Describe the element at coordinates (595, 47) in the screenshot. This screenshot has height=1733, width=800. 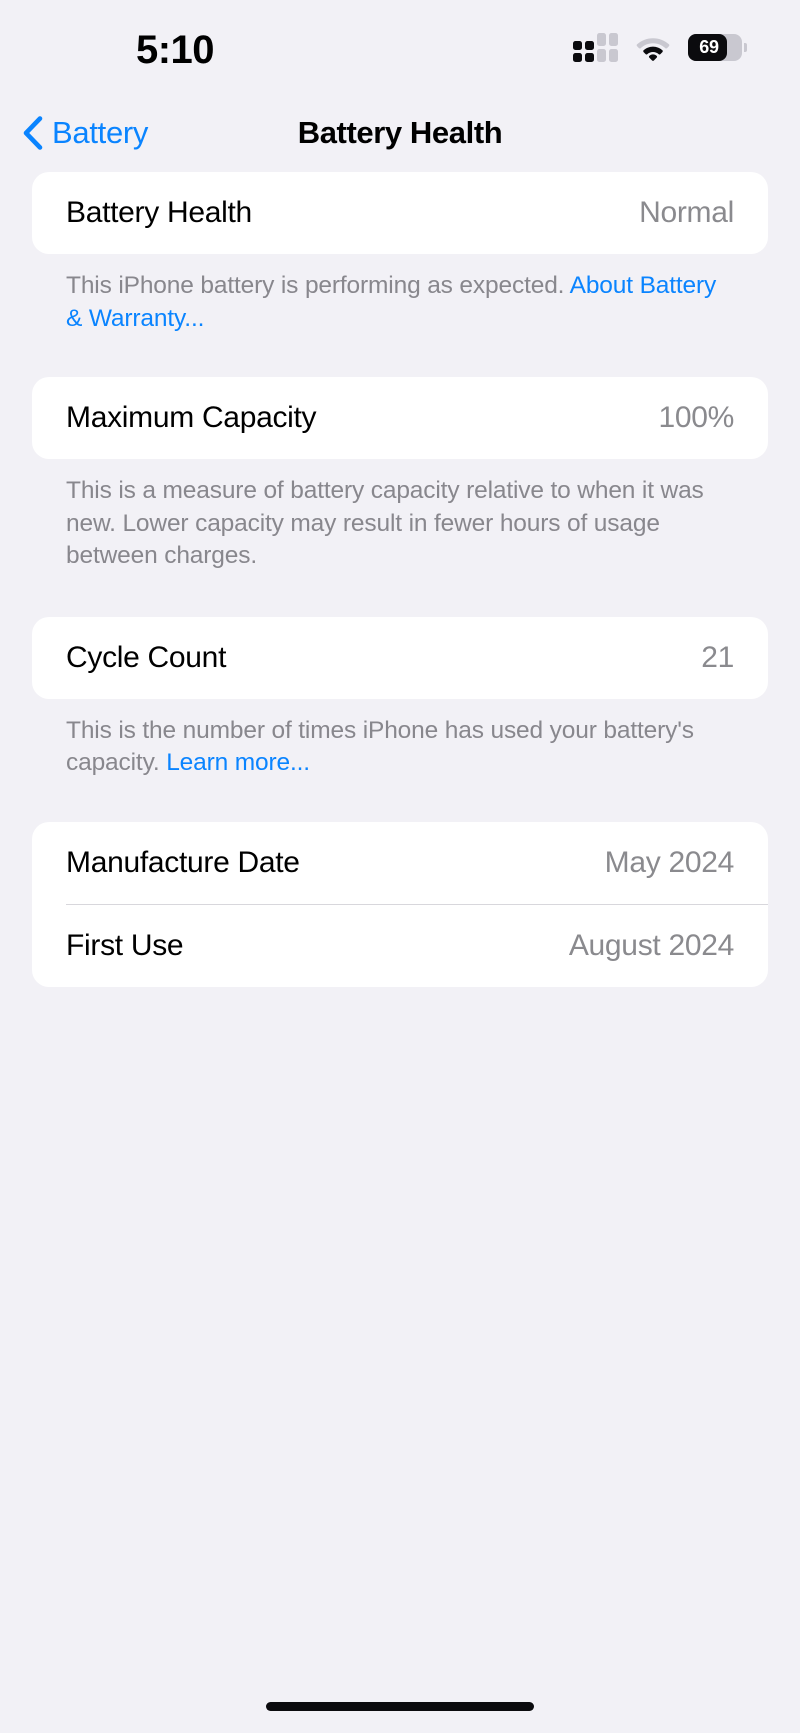
I see `cellular-signal-icon` at that location.